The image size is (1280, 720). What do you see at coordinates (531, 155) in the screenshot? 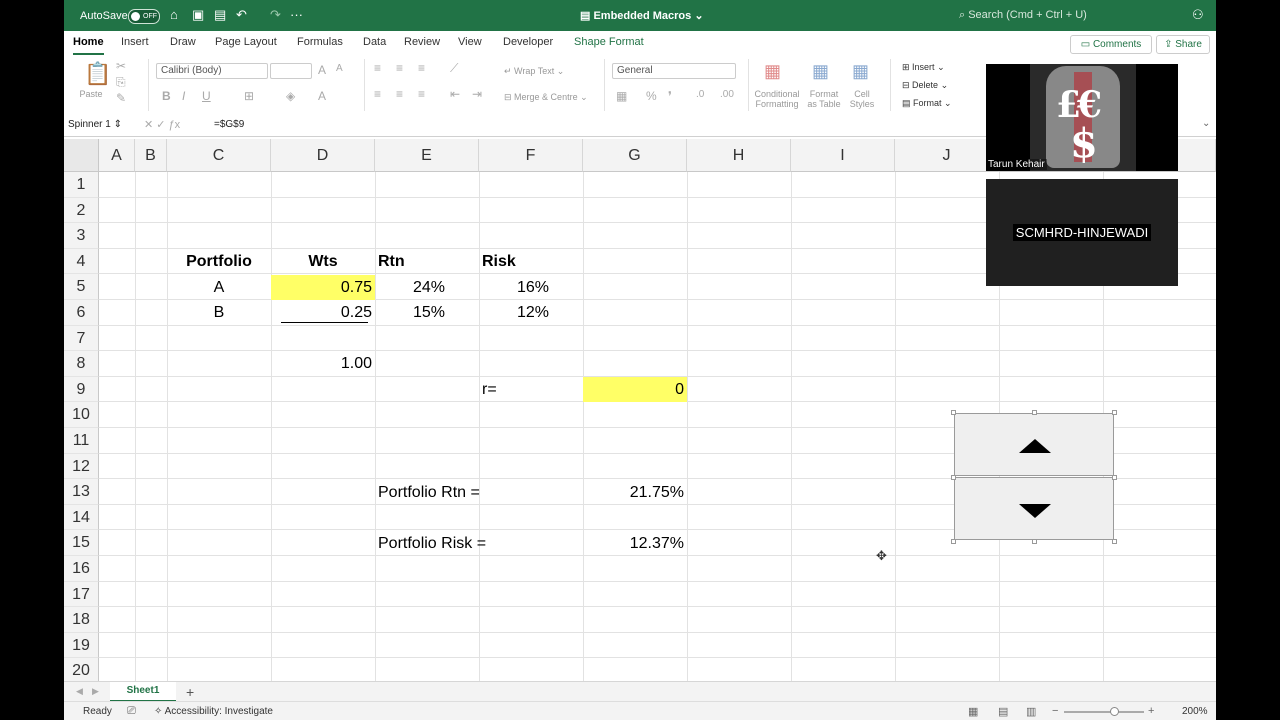
I see `column-header-f: F` at bounding box center [531, 155].